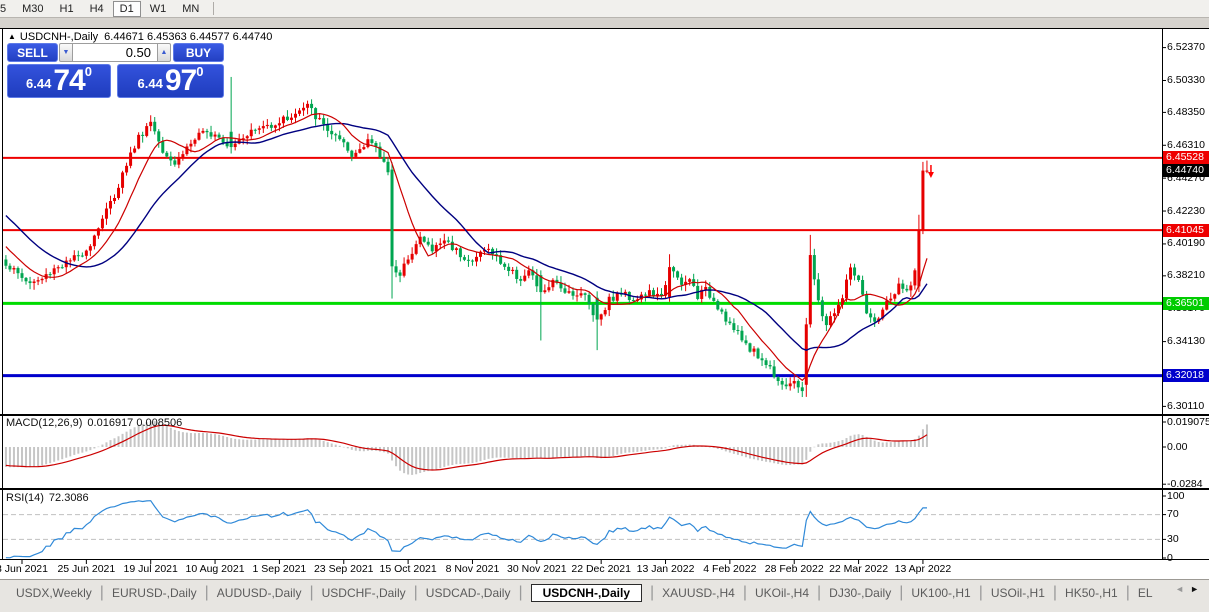 Image resolution: width=1209 pixels, height=612 pixels. I want to click on volume-increase-button: ▲, so click(164, 52).